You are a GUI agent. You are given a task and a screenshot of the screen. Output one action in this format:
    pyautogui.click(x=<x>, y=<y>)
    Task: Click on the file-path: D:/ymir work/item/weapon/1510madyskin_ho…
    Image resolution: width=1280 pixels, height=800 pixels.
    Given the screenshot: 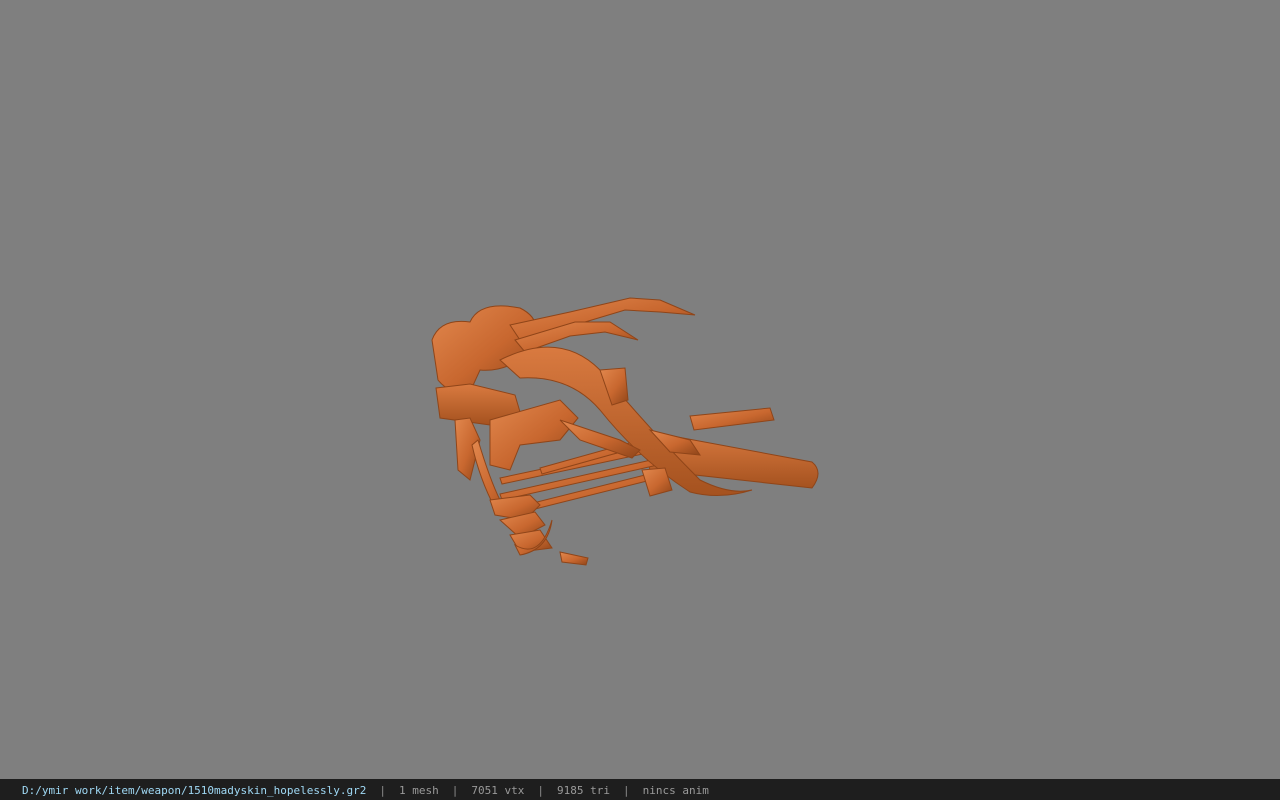 What is the action you would take?
    pyautogui.click(x=194, y=790)
    